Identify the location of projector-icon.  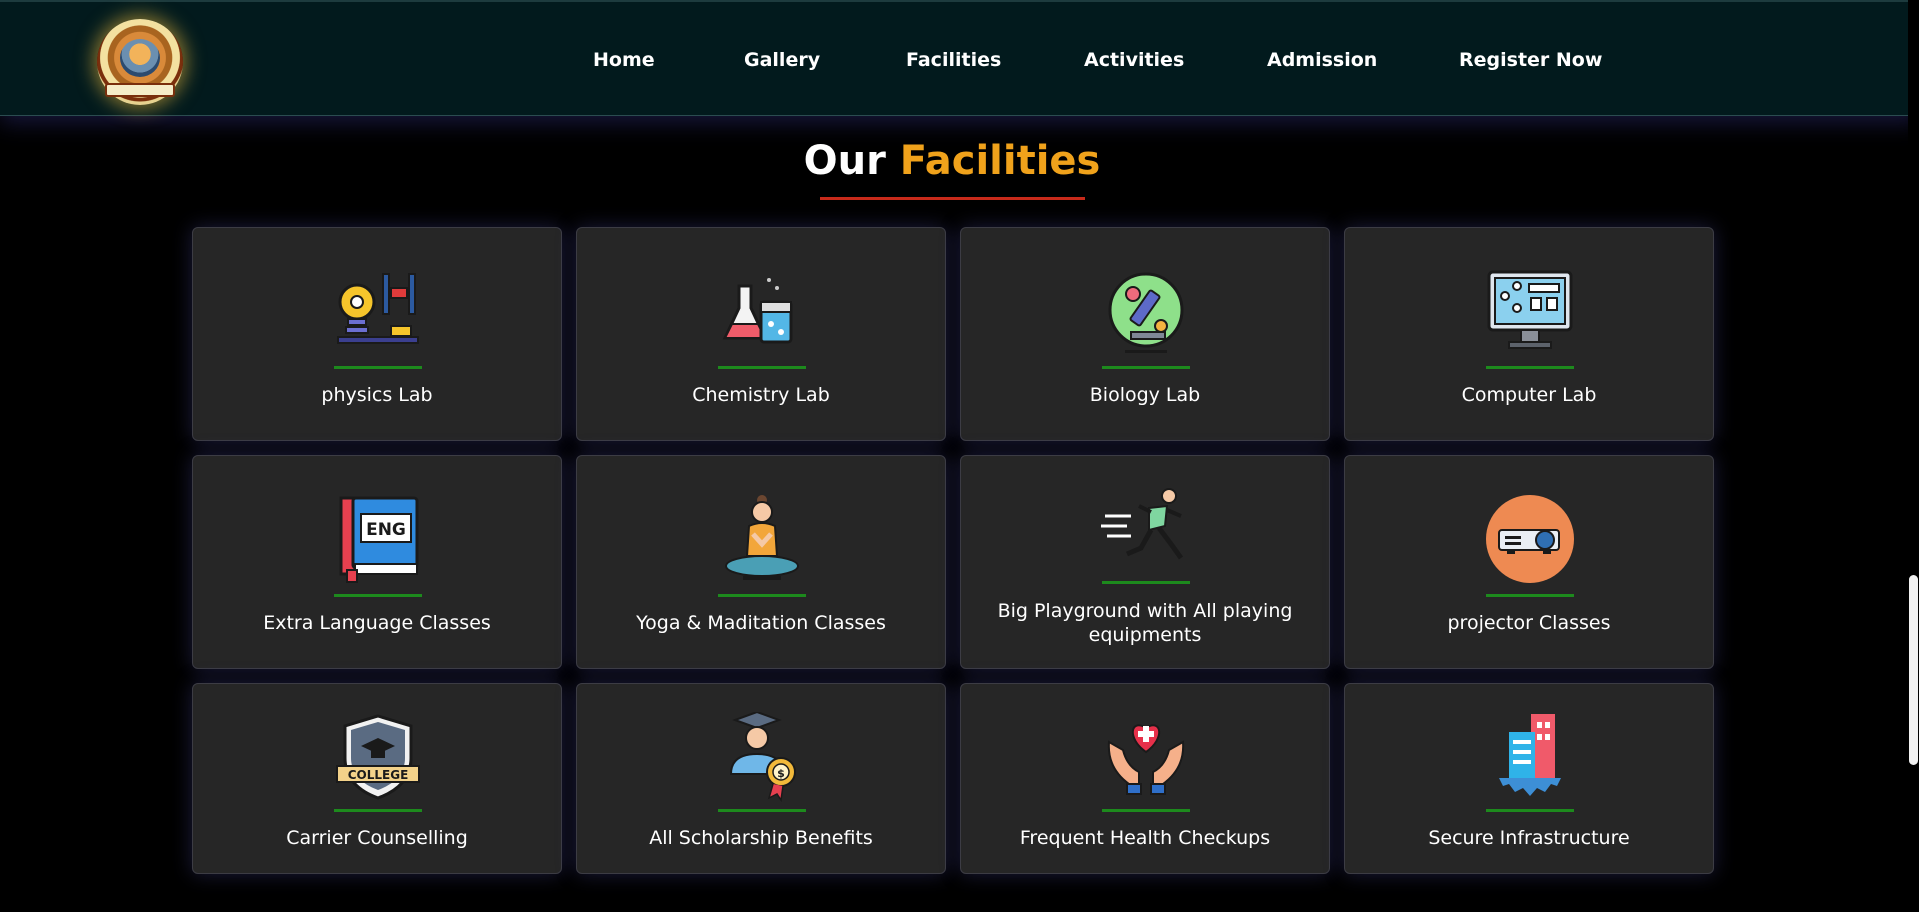
(1530, 539).